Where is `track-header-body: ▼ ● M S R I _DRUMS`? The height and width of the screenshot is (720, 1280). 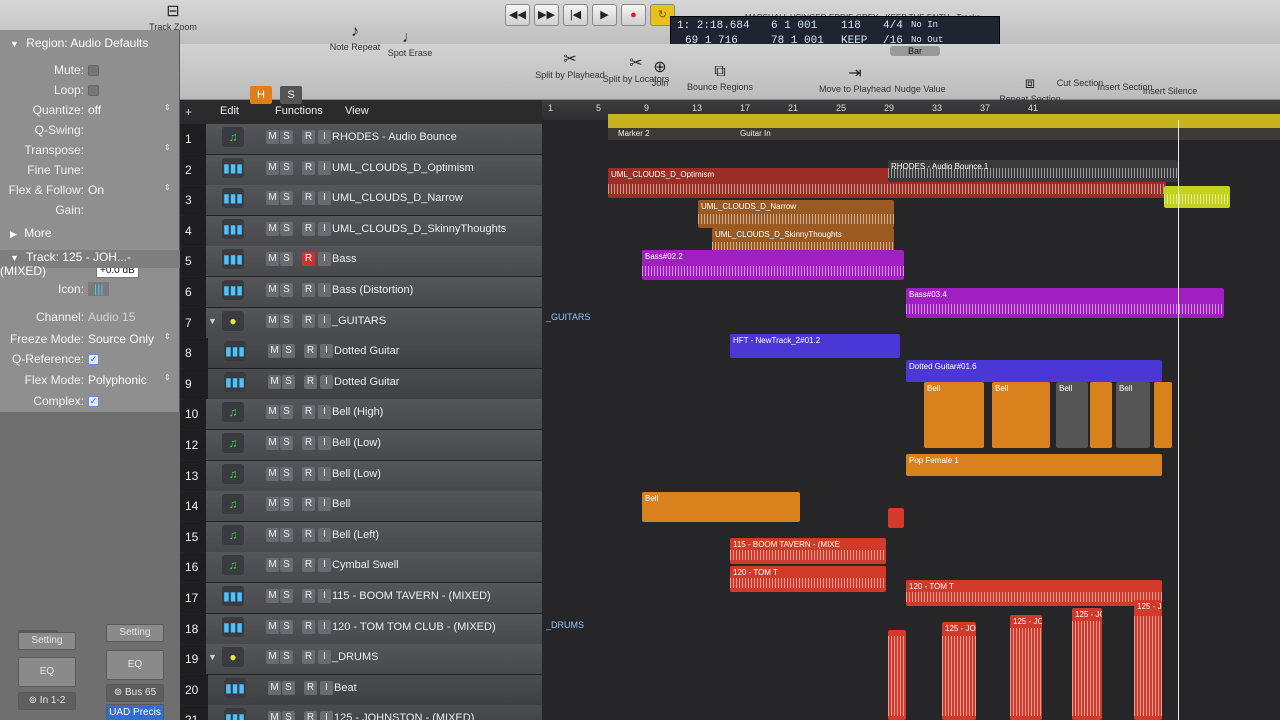 track-header-body: ▼ ● M S R I _DRUMS is located at coordinates (374, 659).